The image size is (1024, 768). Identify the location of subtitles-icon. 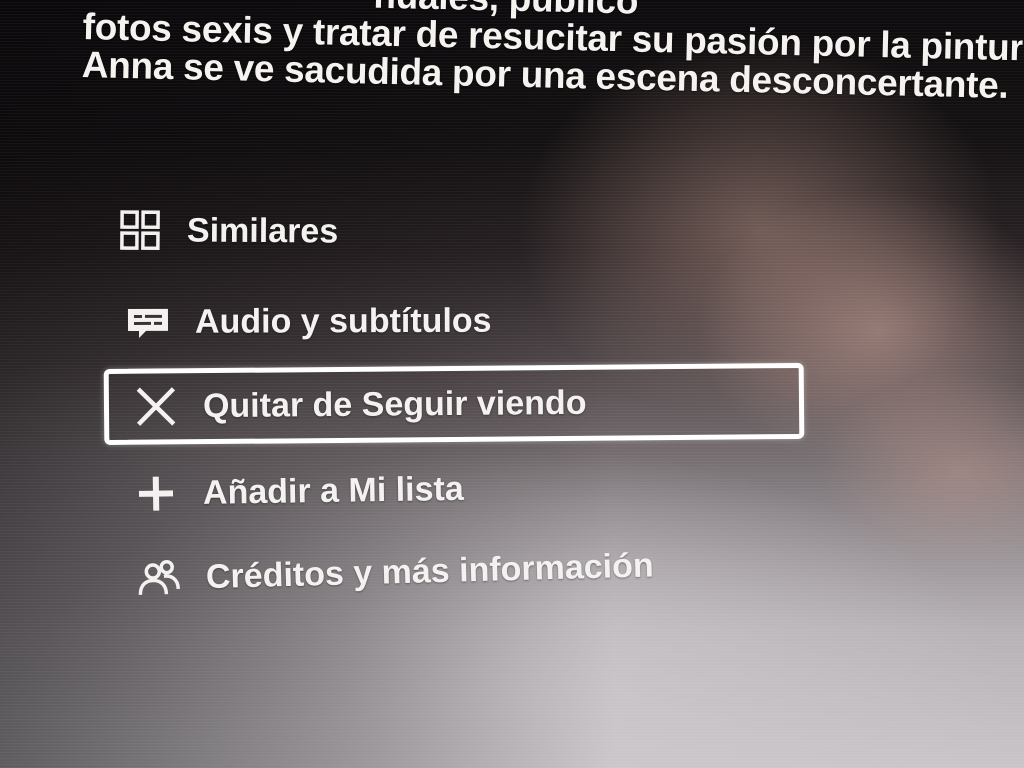
(148, 322).